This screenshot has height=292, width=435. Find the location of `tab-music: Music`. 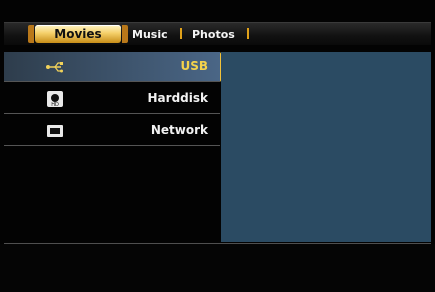

tab-music: Music is located at coordinates (150, 34).